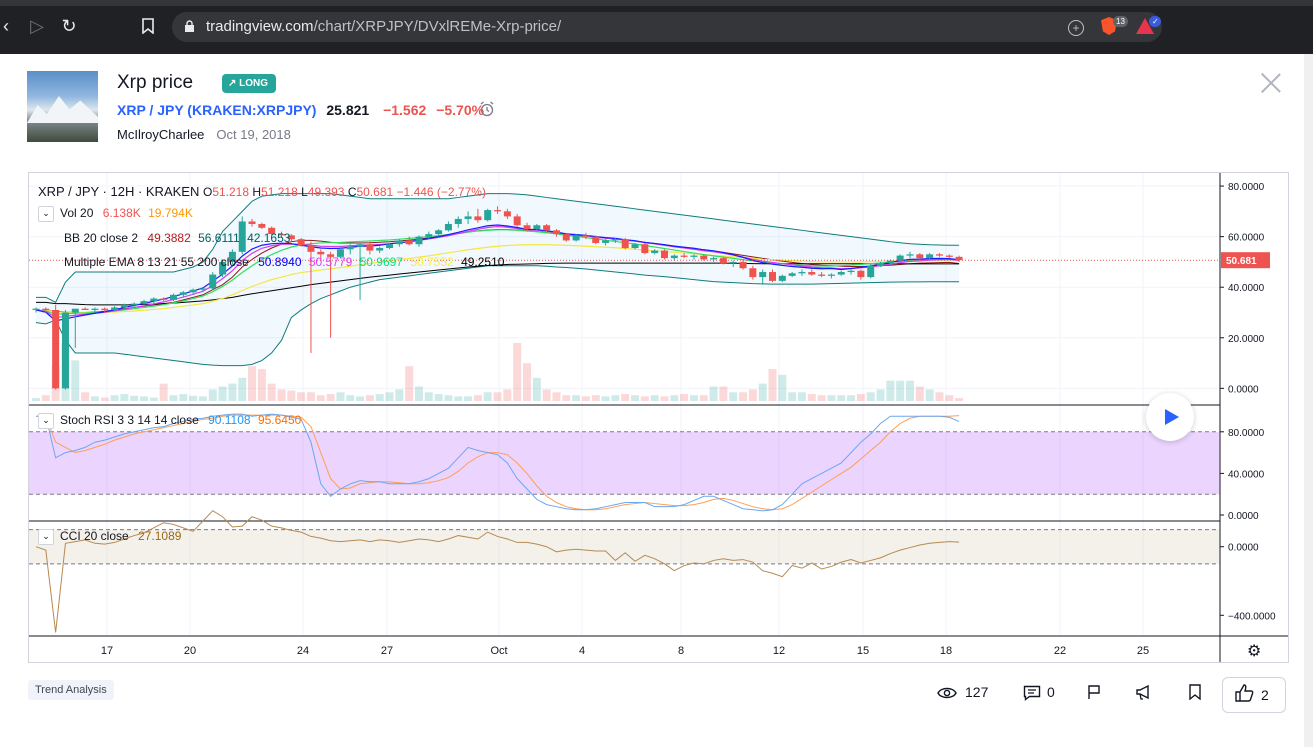 The width and height of the screenshot is (1313, 747). I want to click on tab-strip, so click(656, 3).